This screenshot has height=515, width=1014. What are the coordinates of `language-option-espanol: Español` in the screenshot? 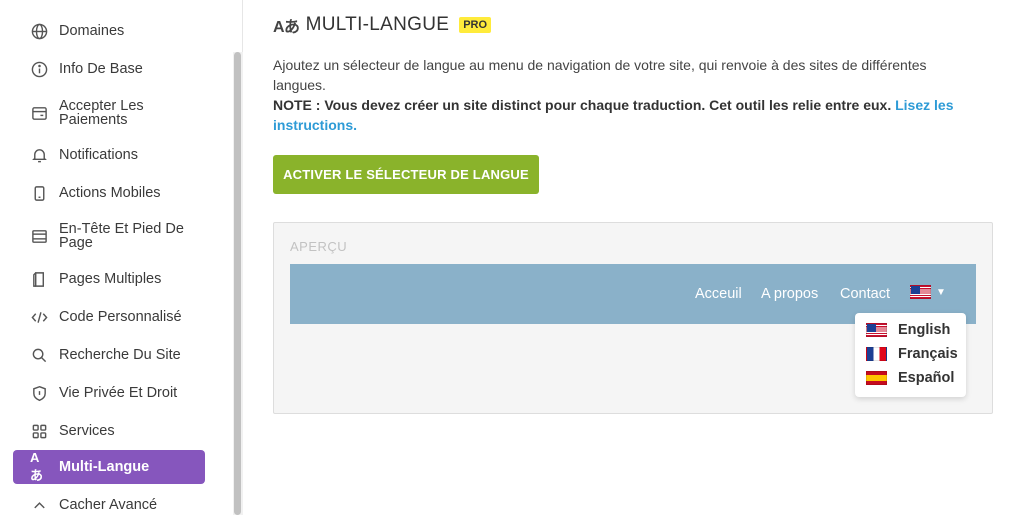 It's located at (910, 378).